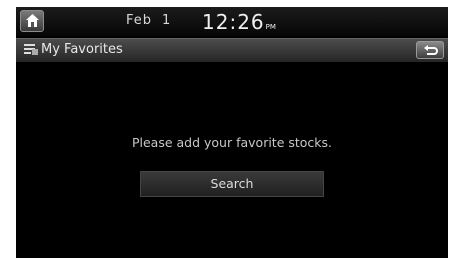  I want to click on time-display: 12:26, so click(233, 22).